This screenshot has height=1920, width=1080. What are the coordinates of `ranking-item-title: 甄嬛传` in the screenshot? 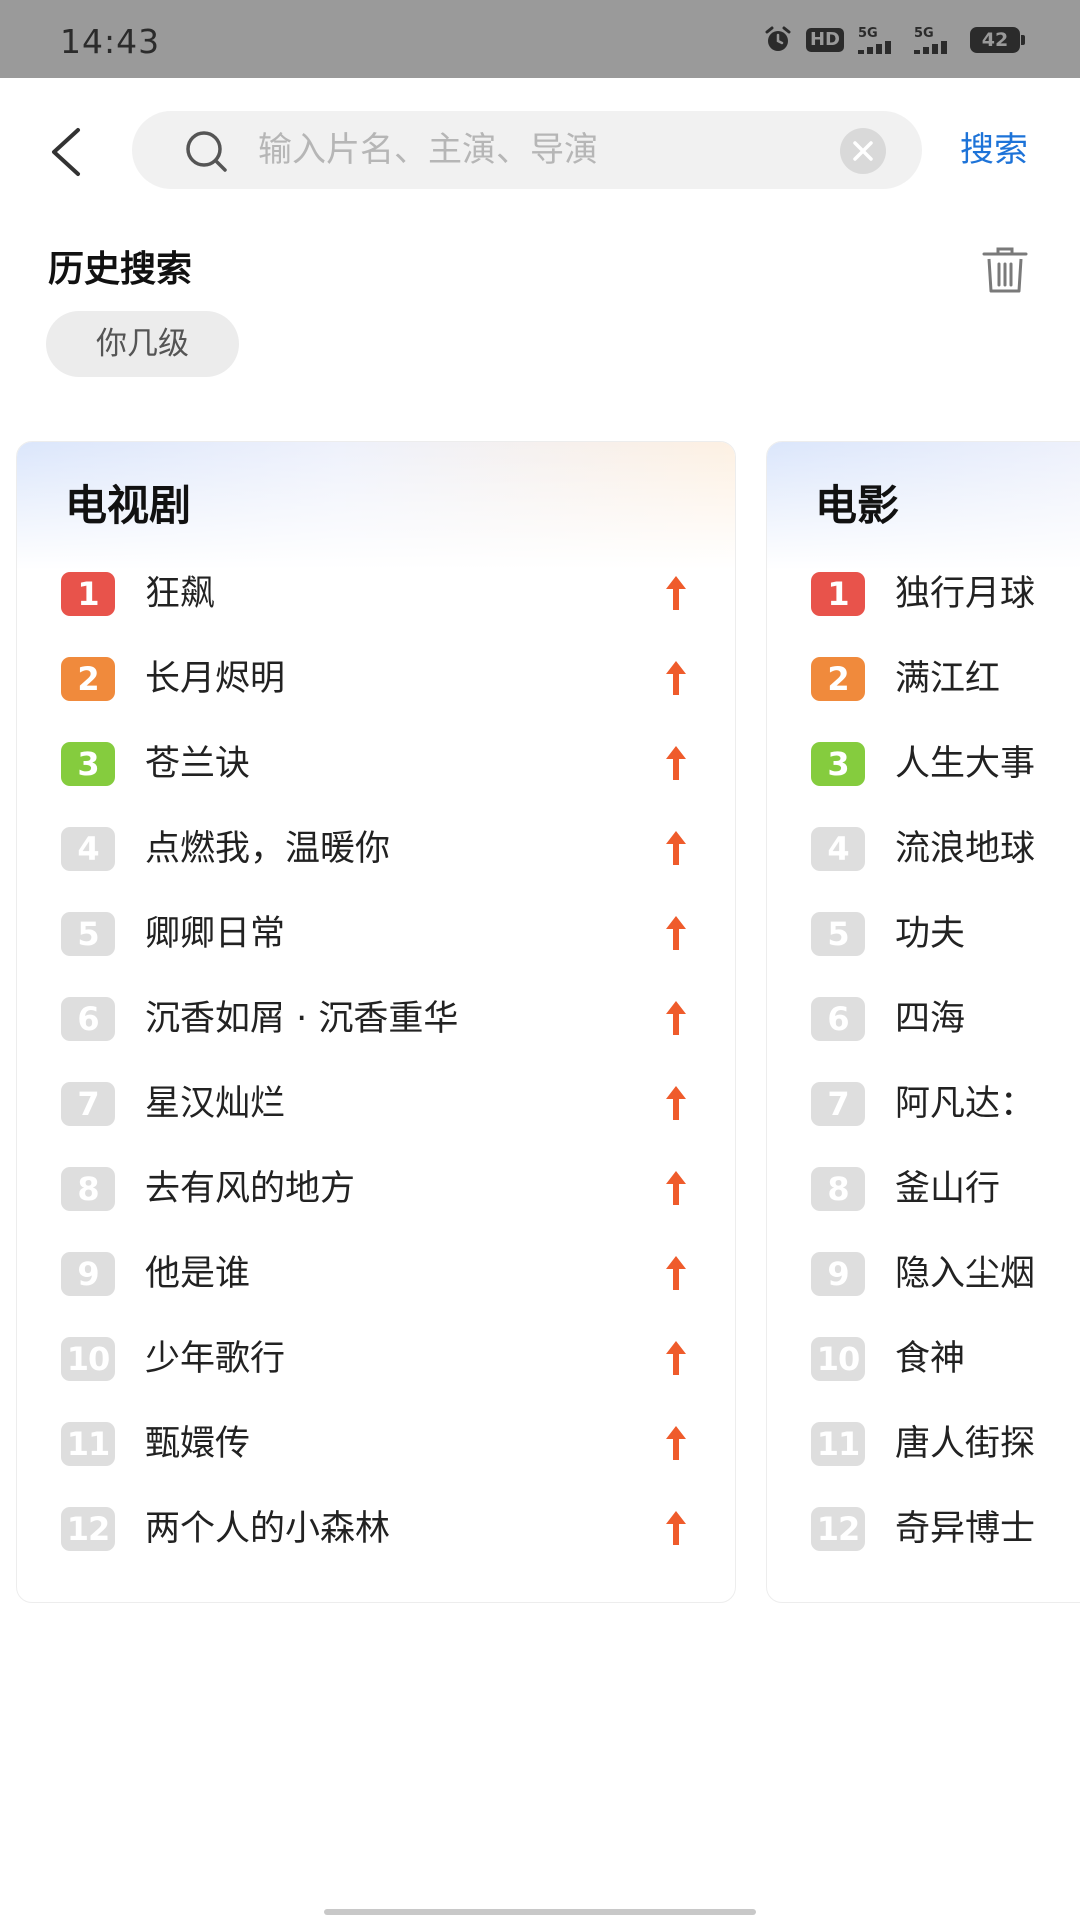 It's located at (198, 1444).